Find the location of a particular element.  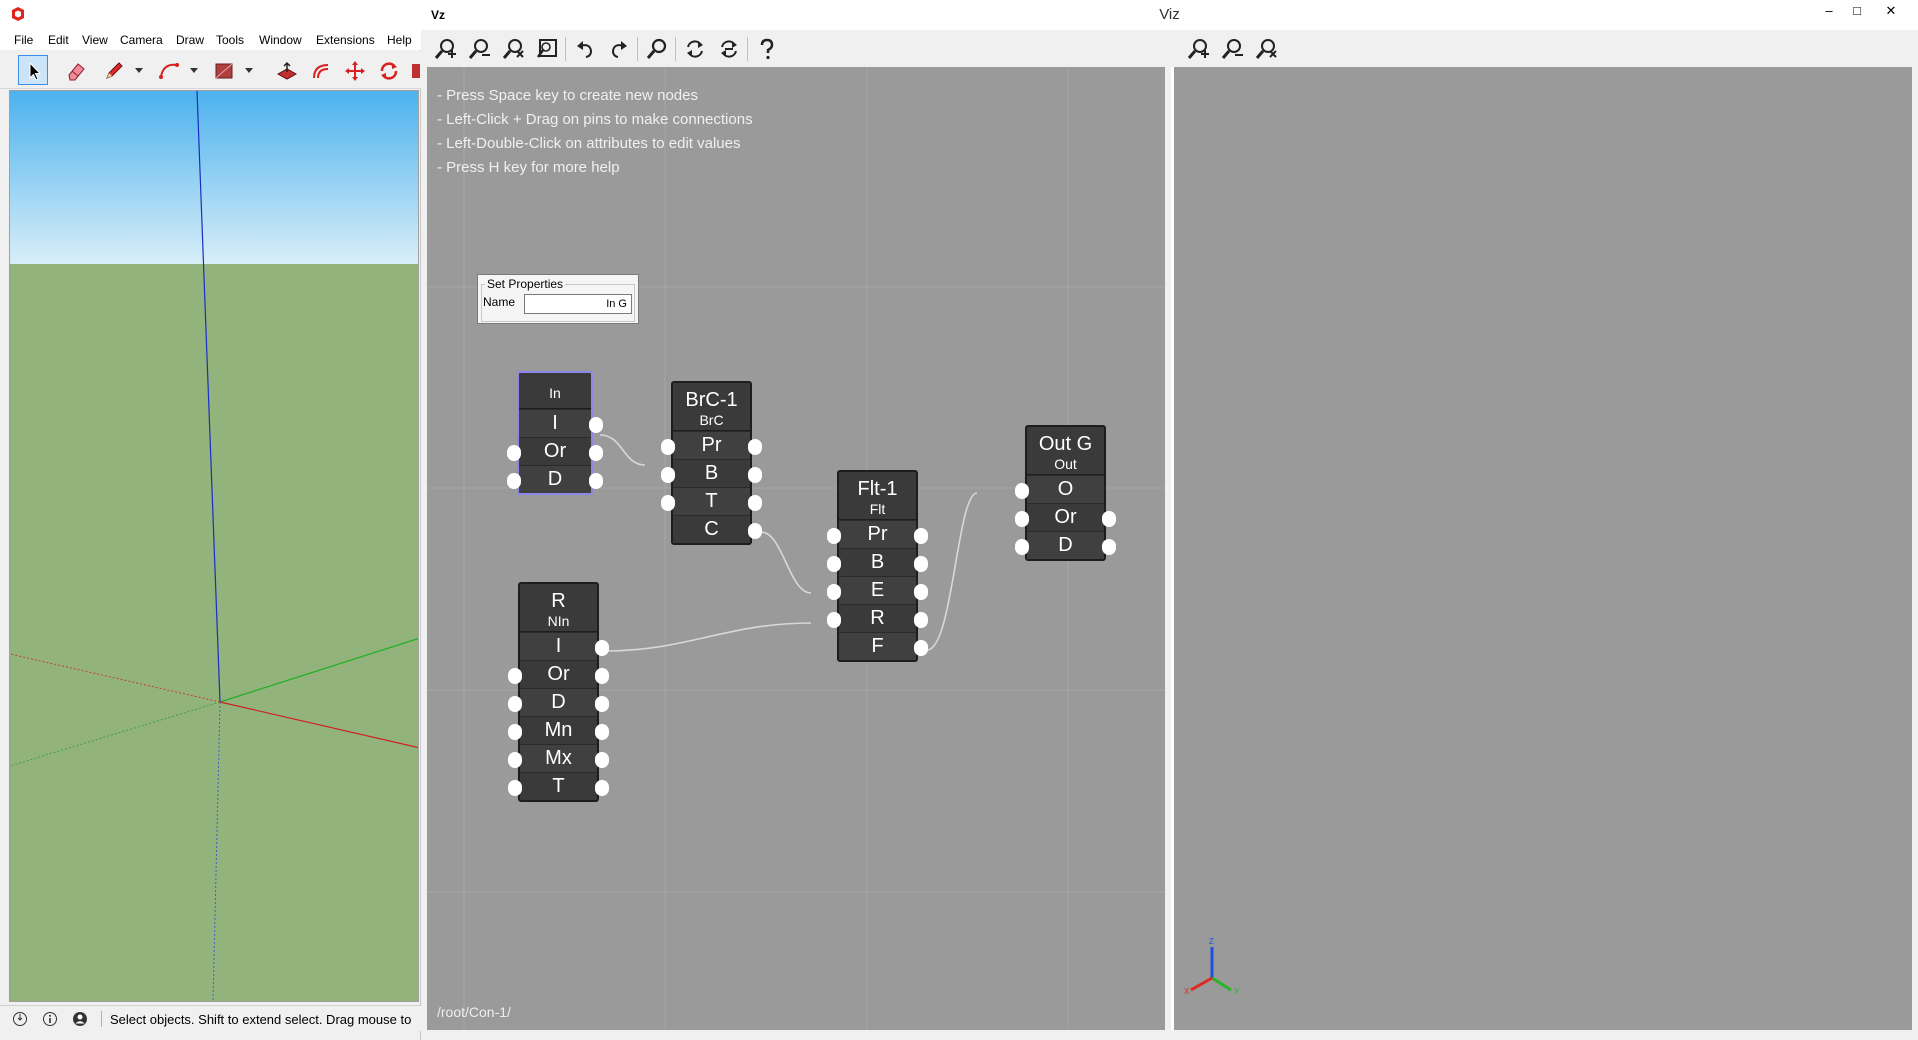

search-button is located at coordinates (657, 49).